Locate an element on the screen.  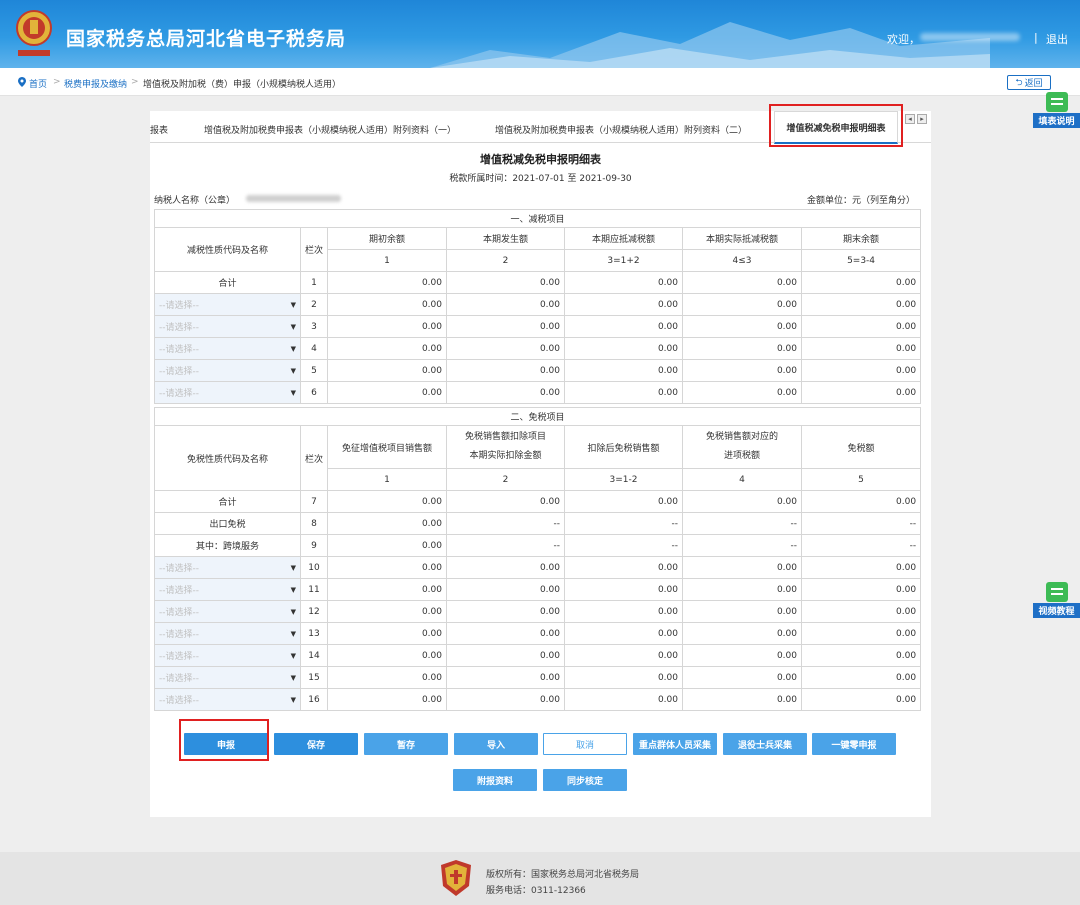
row-number: 9 is located at coordinates (314, 545).